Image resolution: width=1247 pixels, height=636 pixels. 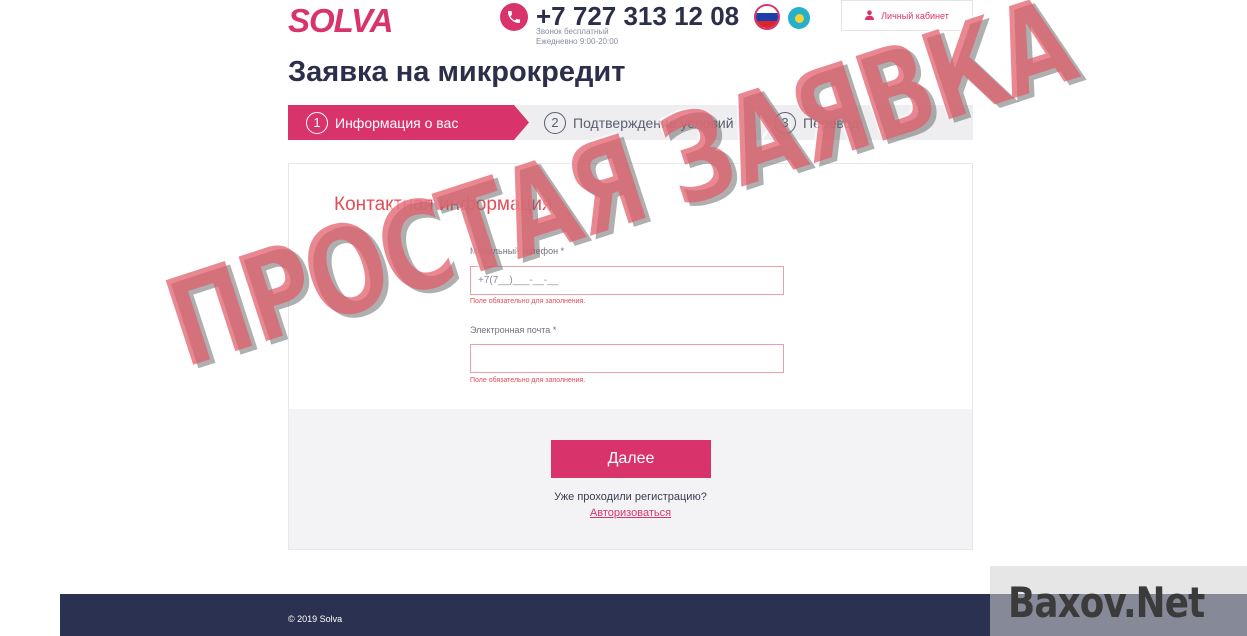 What do you see at coordinates (1118, 601) in the screenshot?
I see `watermark-background` at bounding box center [1118, 601].